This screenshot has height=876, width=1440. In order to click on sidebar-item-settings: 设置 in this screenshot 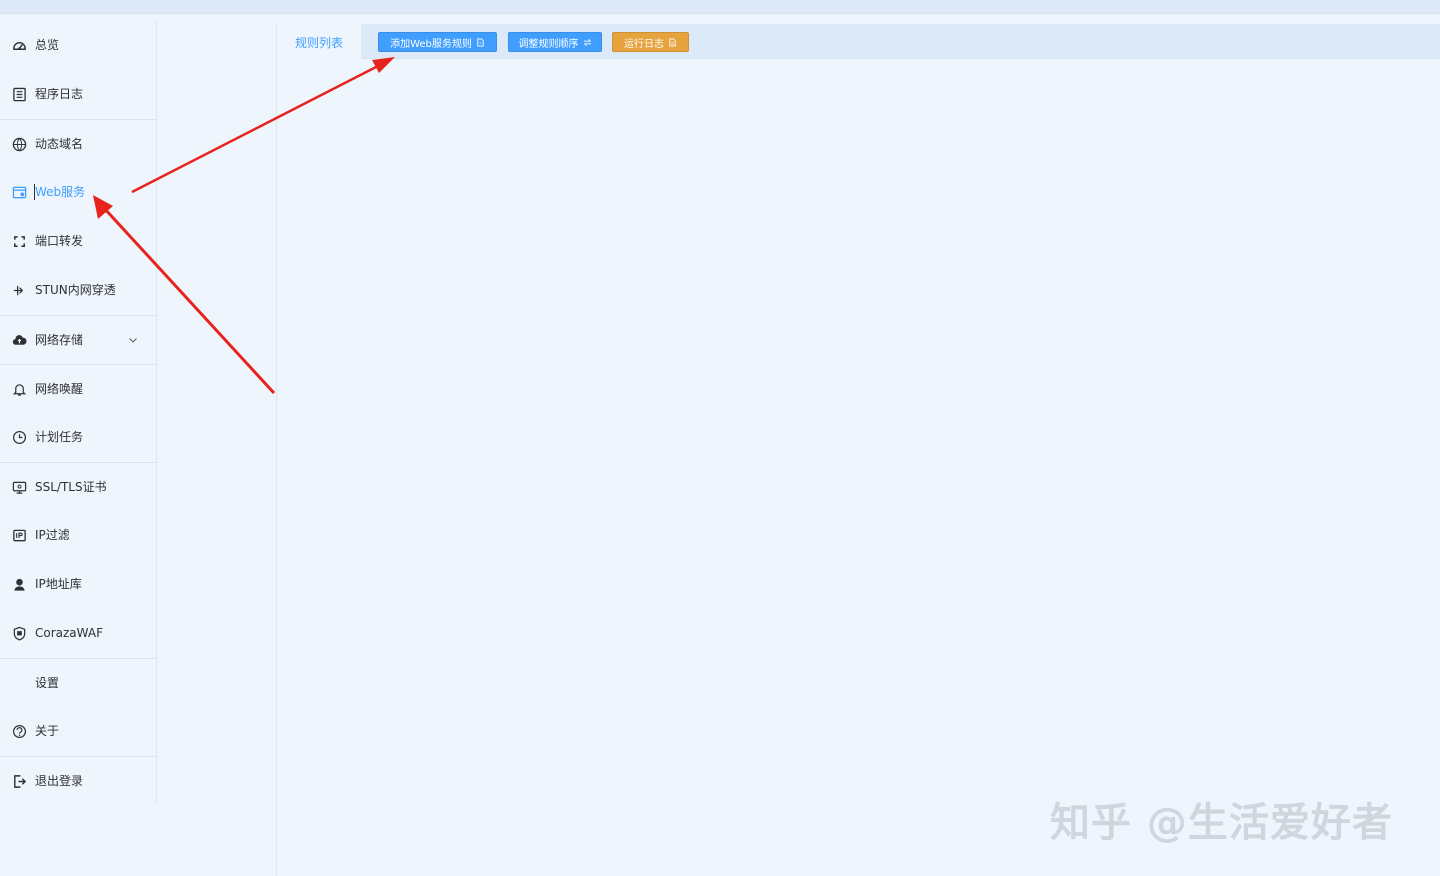, I will do `click(78, 682)`.